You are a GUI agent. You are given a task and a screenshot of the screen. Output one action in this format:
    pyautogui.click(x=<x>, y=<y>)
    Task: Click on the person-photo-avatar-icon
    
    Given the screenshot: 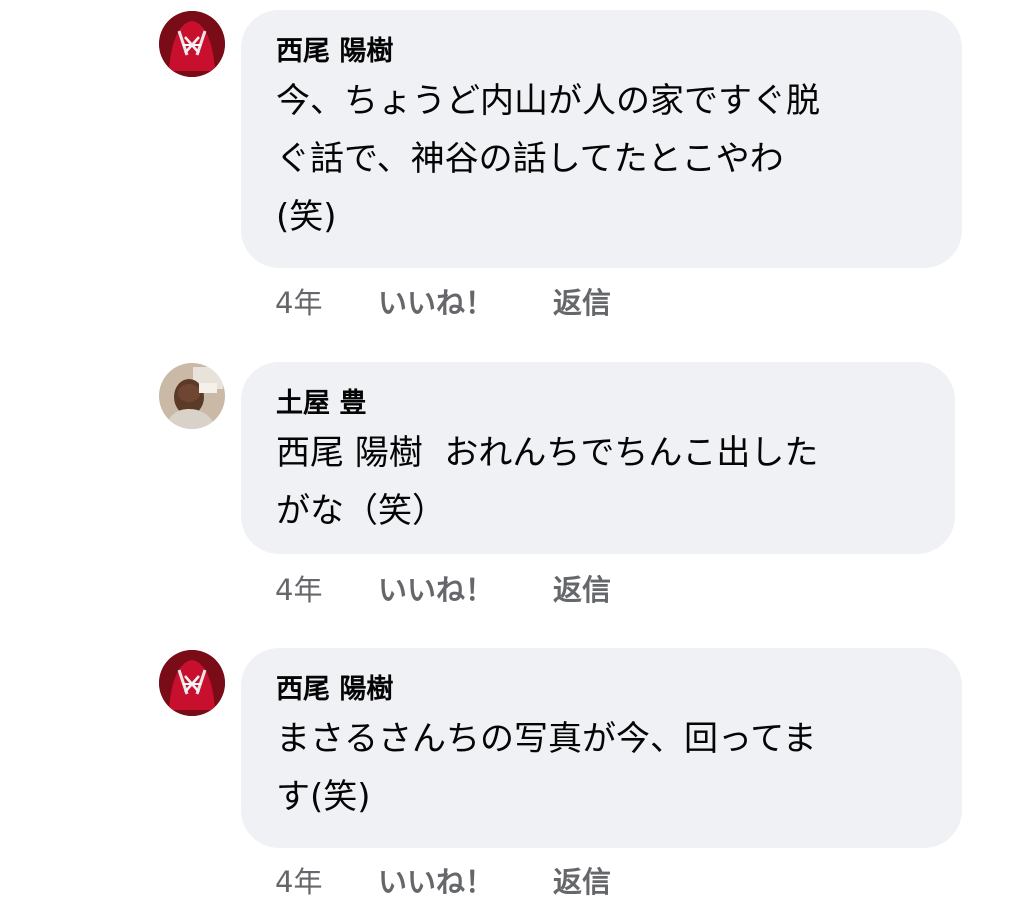 What is the action you would take?
    pyautogui.click(x=192, y=396)
    